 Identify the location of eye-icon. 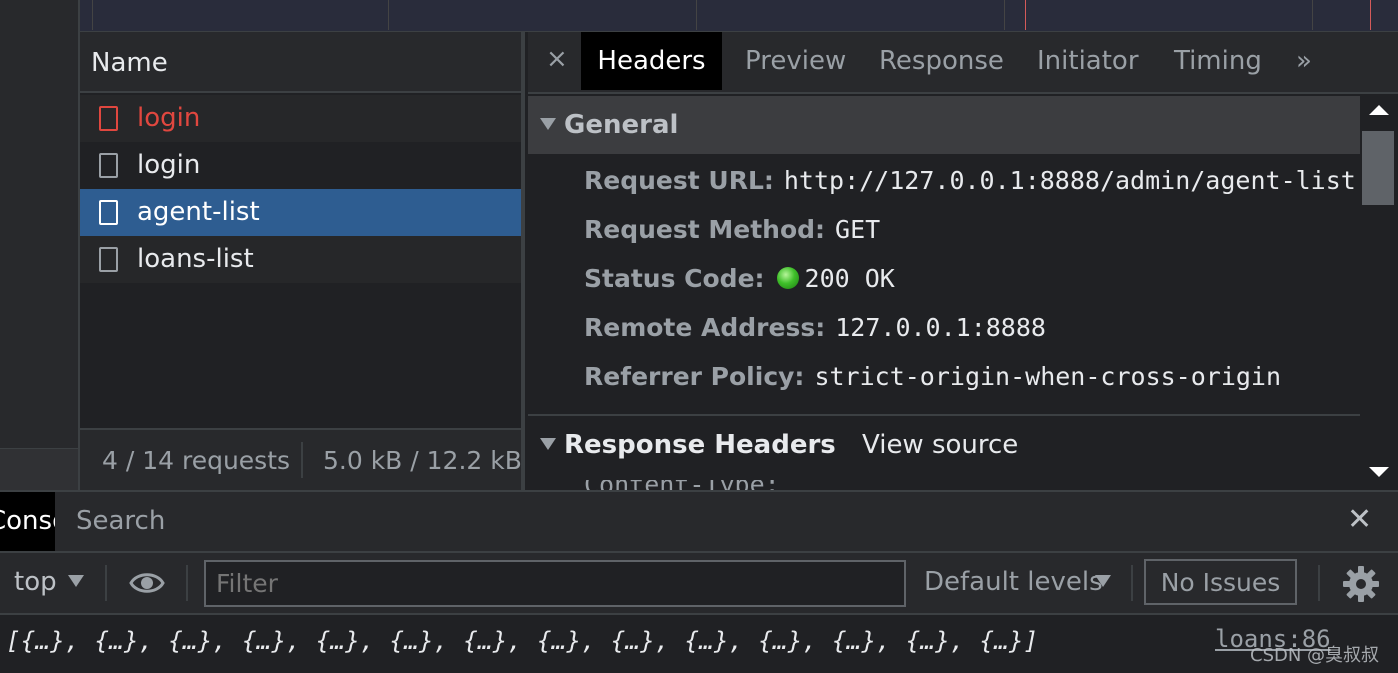
(147, 583).